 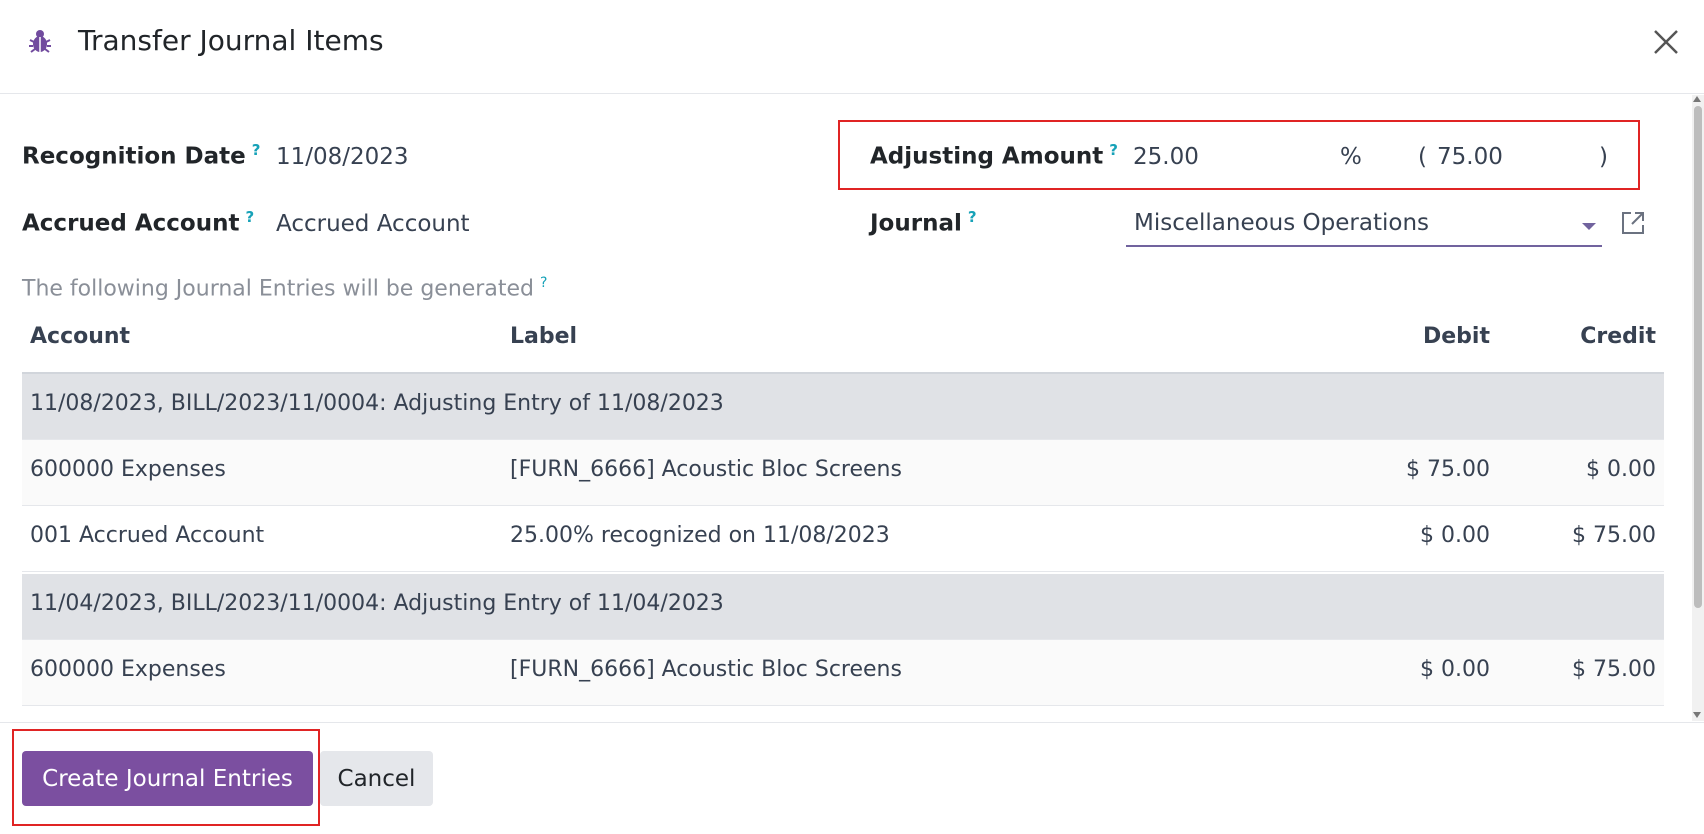 What do you see at coordinates (1603, 157) in the screenshot?
I see `amount-close-paren: )` at bounding box center [1603, 157].